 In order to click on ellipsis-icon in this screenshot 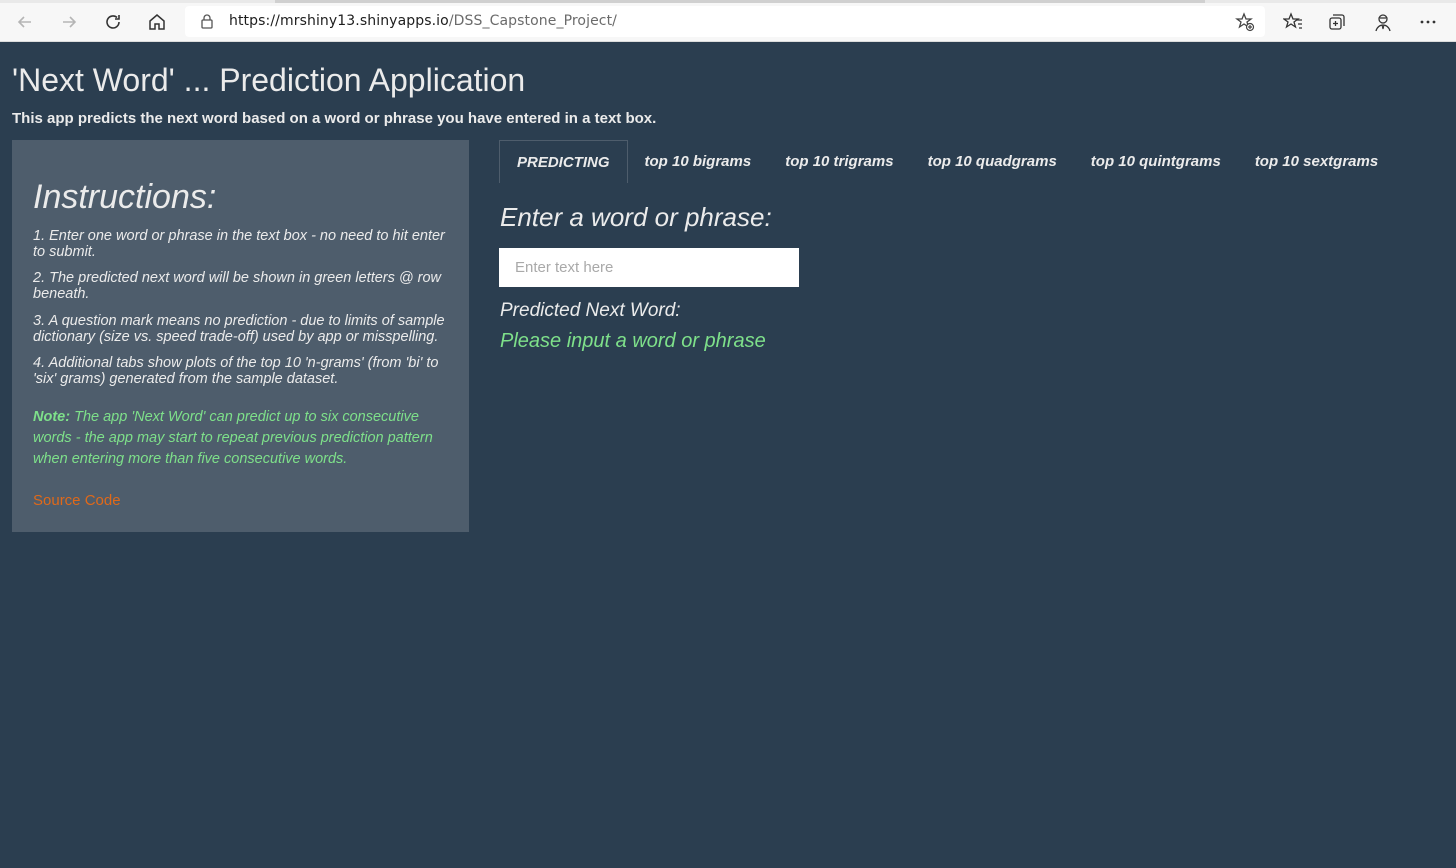, I will do `click(1428, 22)`.